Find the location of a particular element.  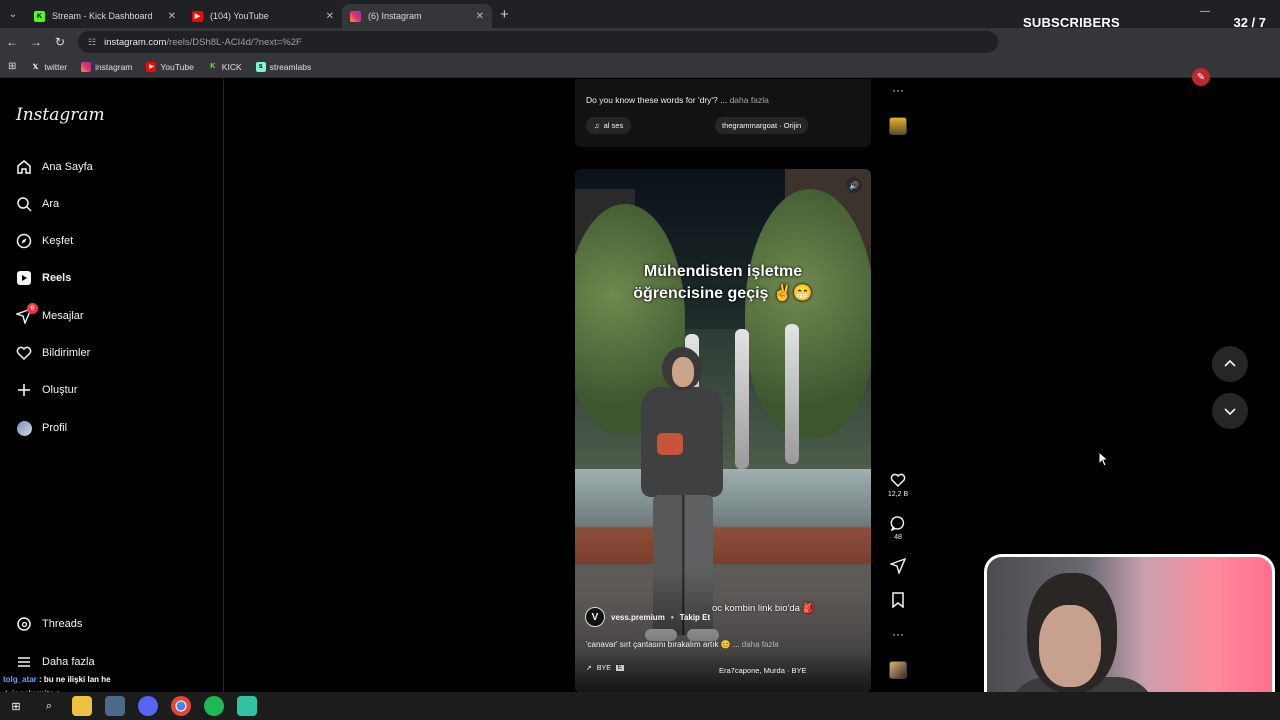

arrow-icon: ↗ is located at coordinates (589, 668).